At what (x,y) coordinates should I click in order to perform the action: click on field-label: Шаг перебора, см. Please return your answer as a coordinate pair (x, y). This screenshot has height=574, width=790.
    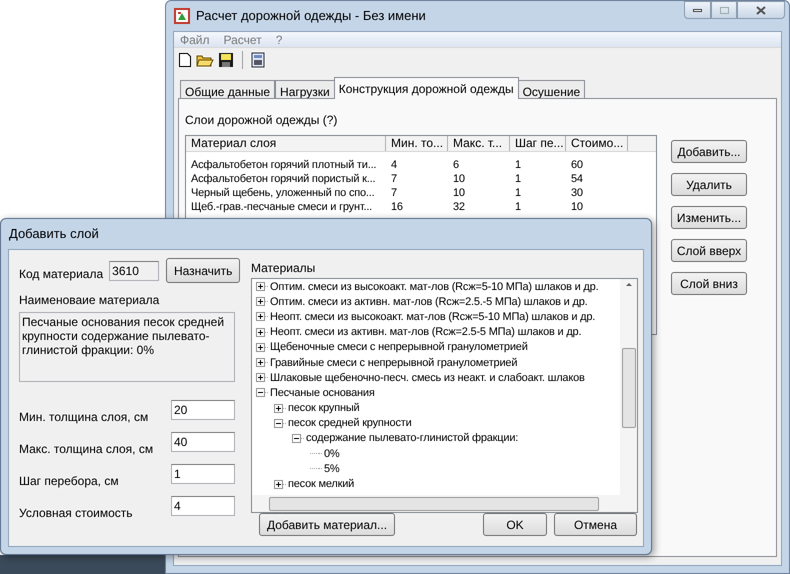
    Looking at the image, I should click on (69, 481).